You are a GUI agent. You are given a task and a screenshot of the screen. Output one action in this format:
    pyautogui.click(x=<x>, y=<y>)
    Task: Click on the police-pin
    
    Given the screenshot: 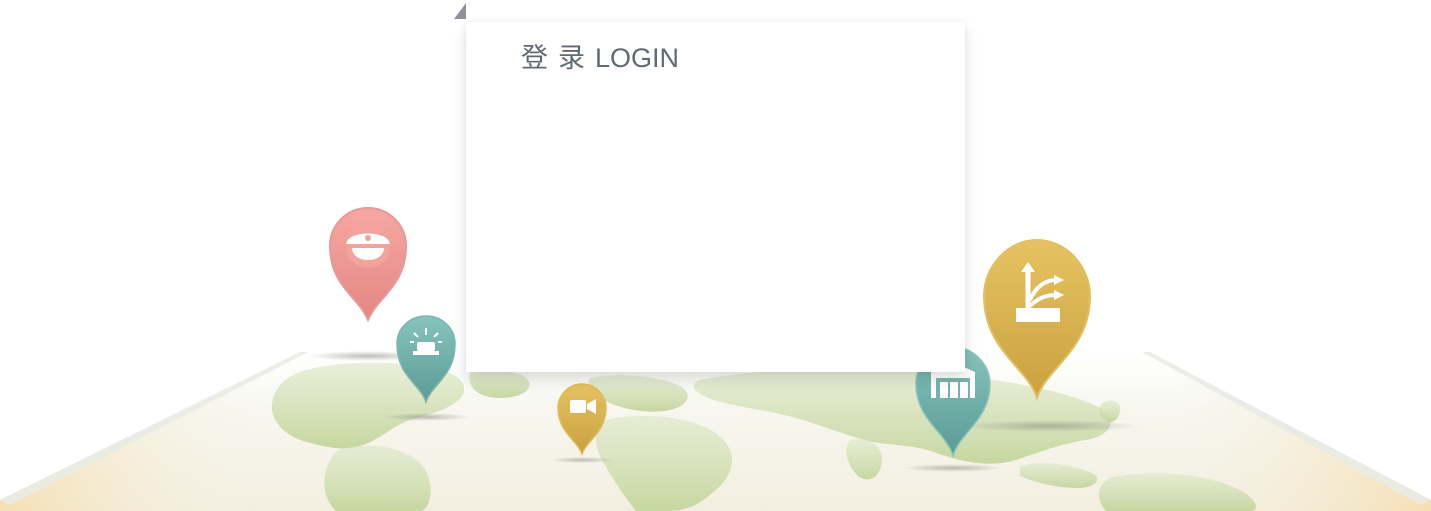 What is the action you would take?
    pyautogui.click(x=368, y=264)
    